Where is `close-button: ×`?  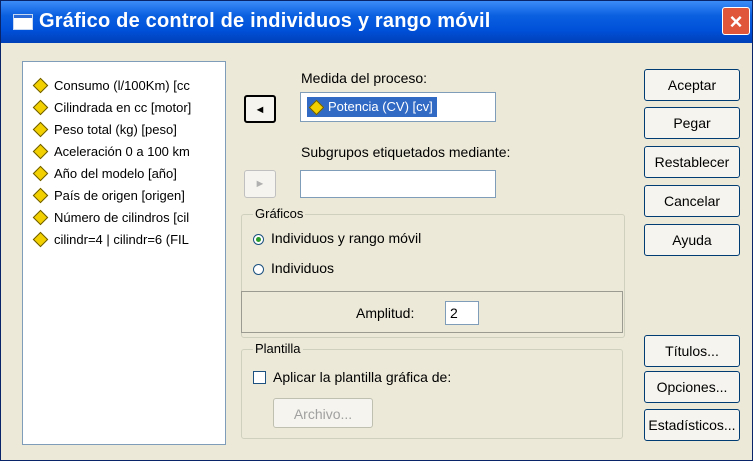 close-button: × is located at coordinates (736, 21).